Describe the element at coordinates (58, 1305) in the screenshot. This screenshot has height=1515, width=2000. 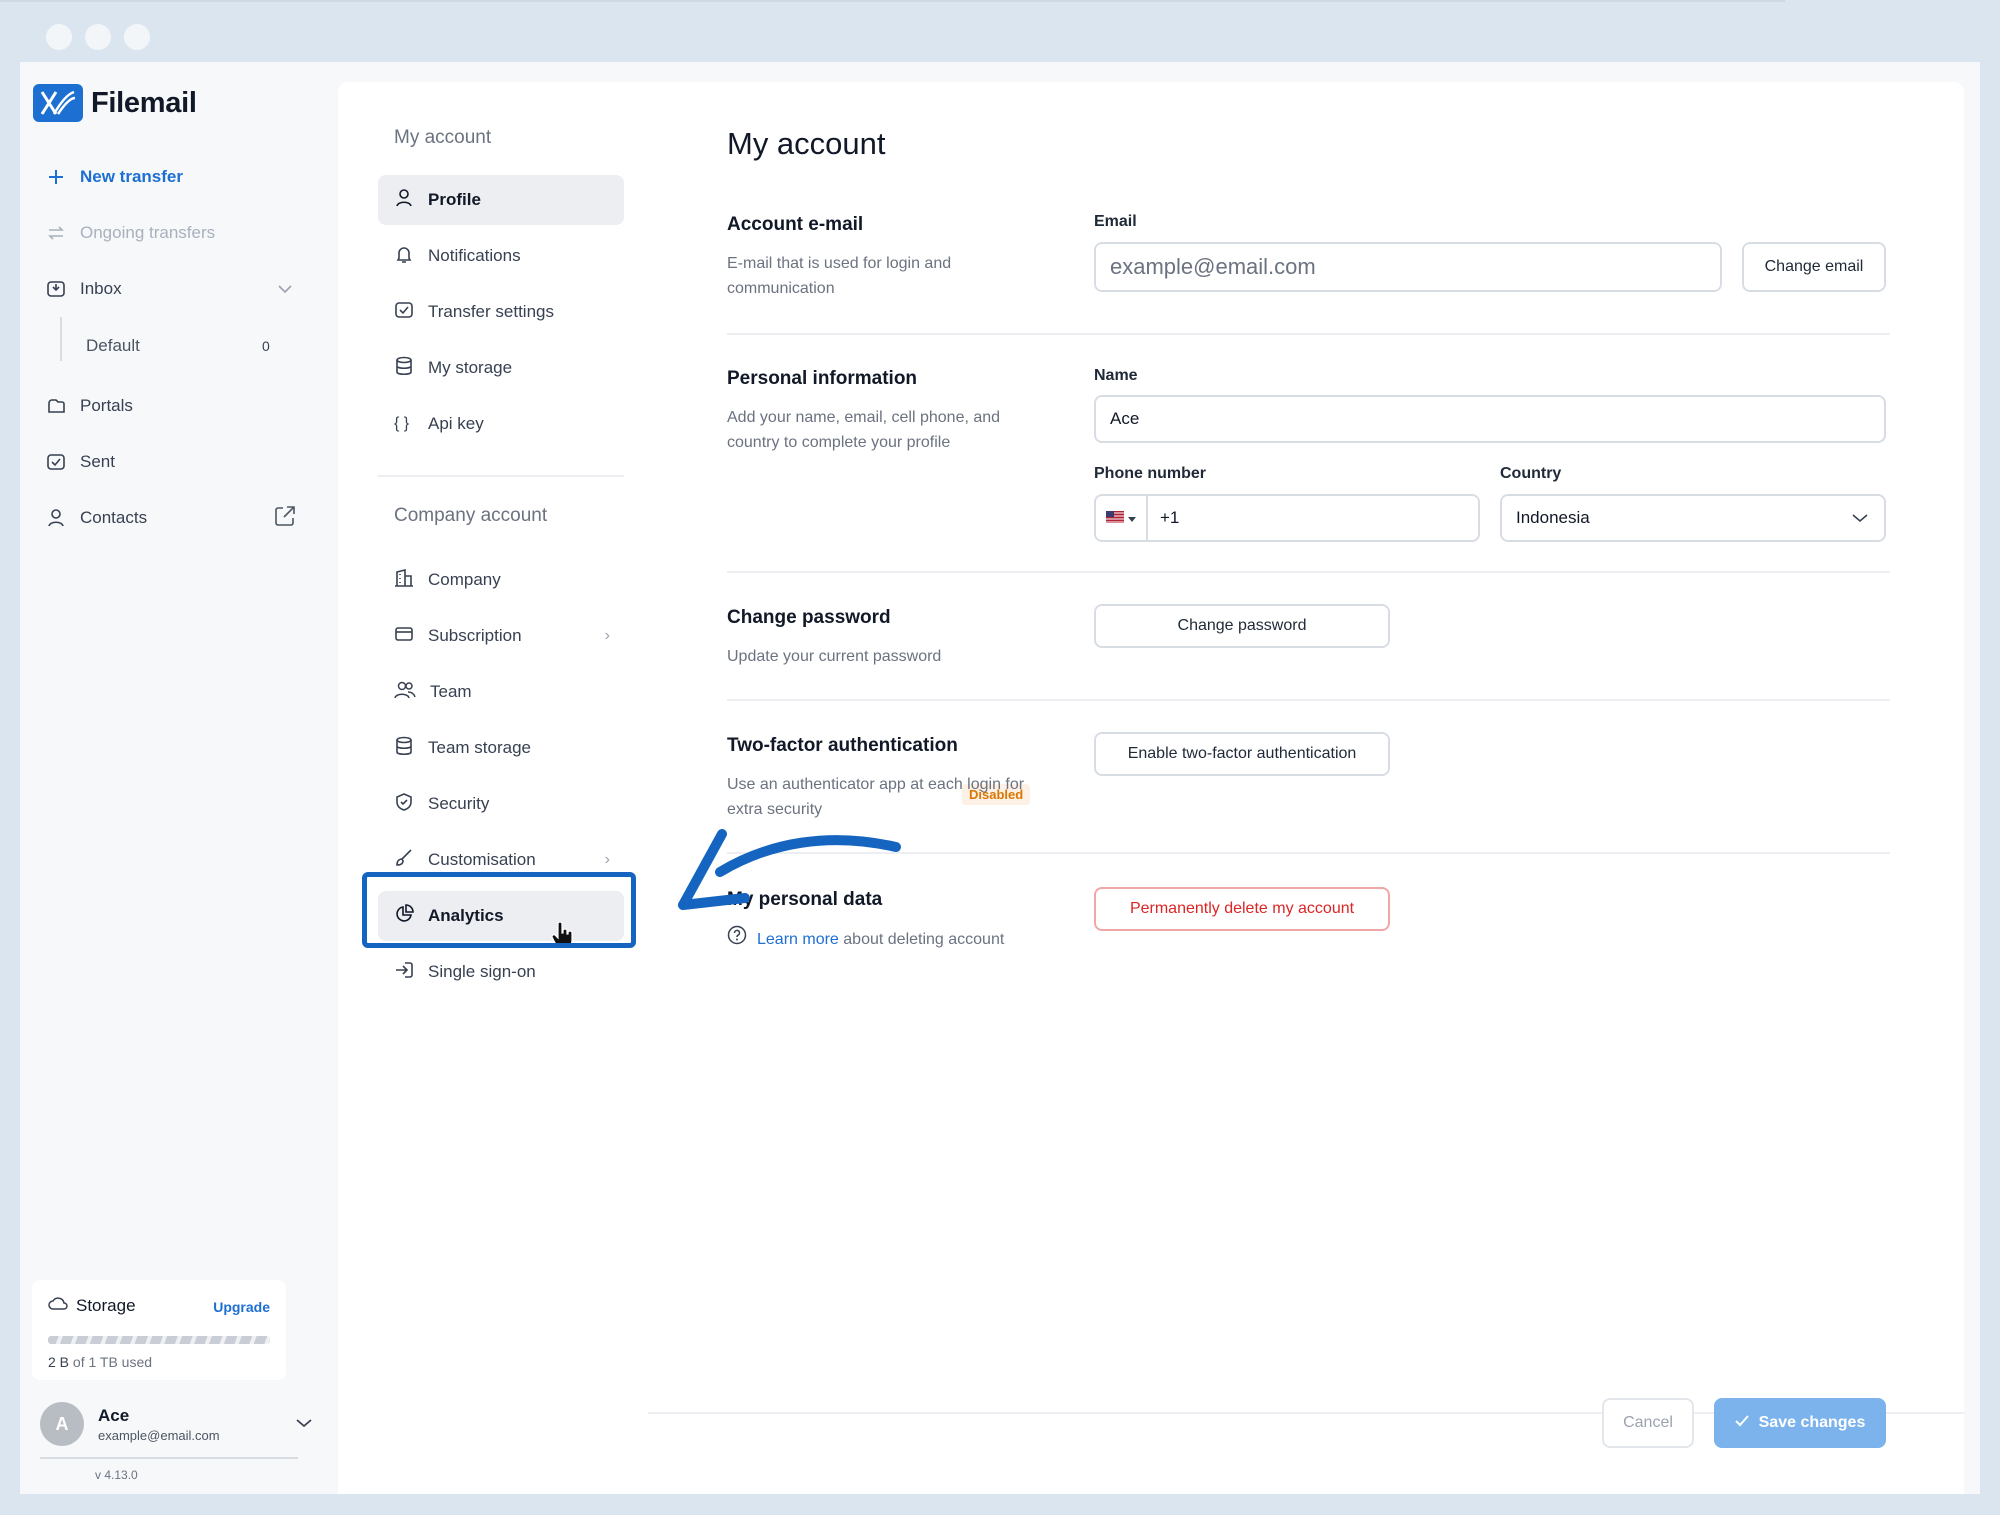
I see `cloud-icon` at that location.